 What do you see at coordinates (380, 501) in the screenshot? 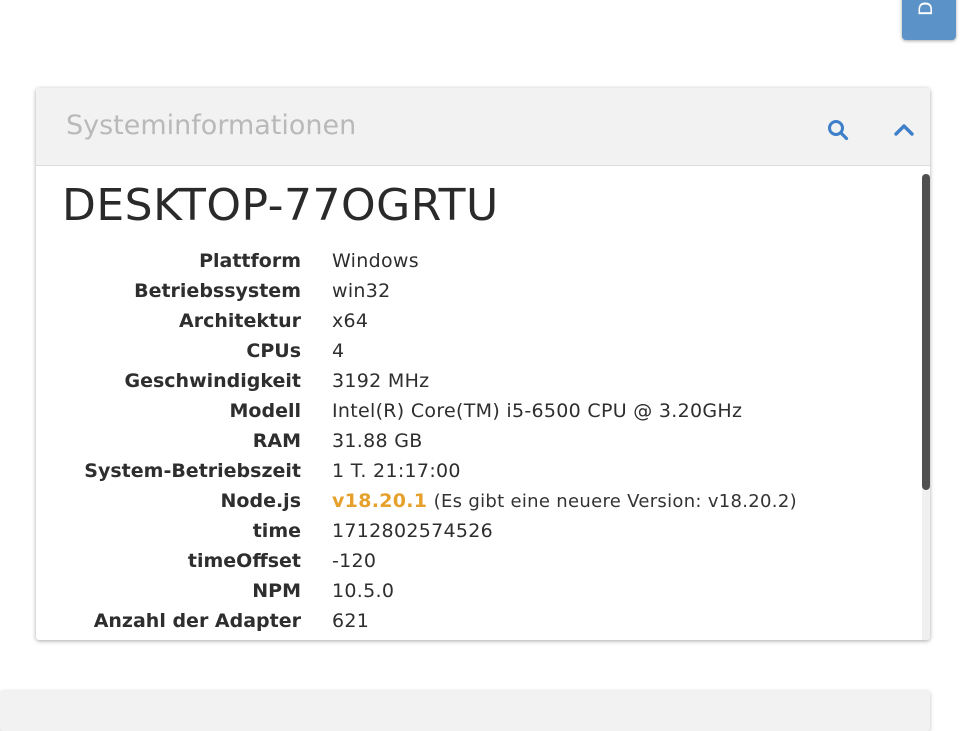
I see `nodejs-version: v18.20.1` at bounding box center [380, 501].